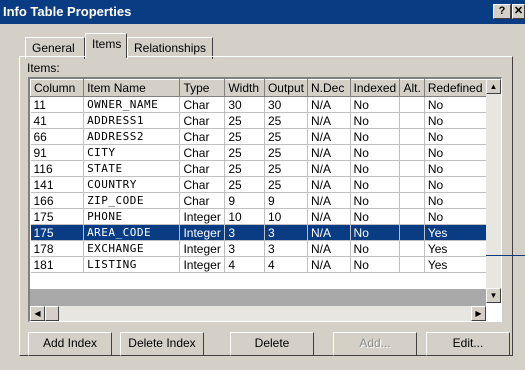 The image size is (525, 370). I want to click on cell-item-name: LISTING, so click(132, 264).